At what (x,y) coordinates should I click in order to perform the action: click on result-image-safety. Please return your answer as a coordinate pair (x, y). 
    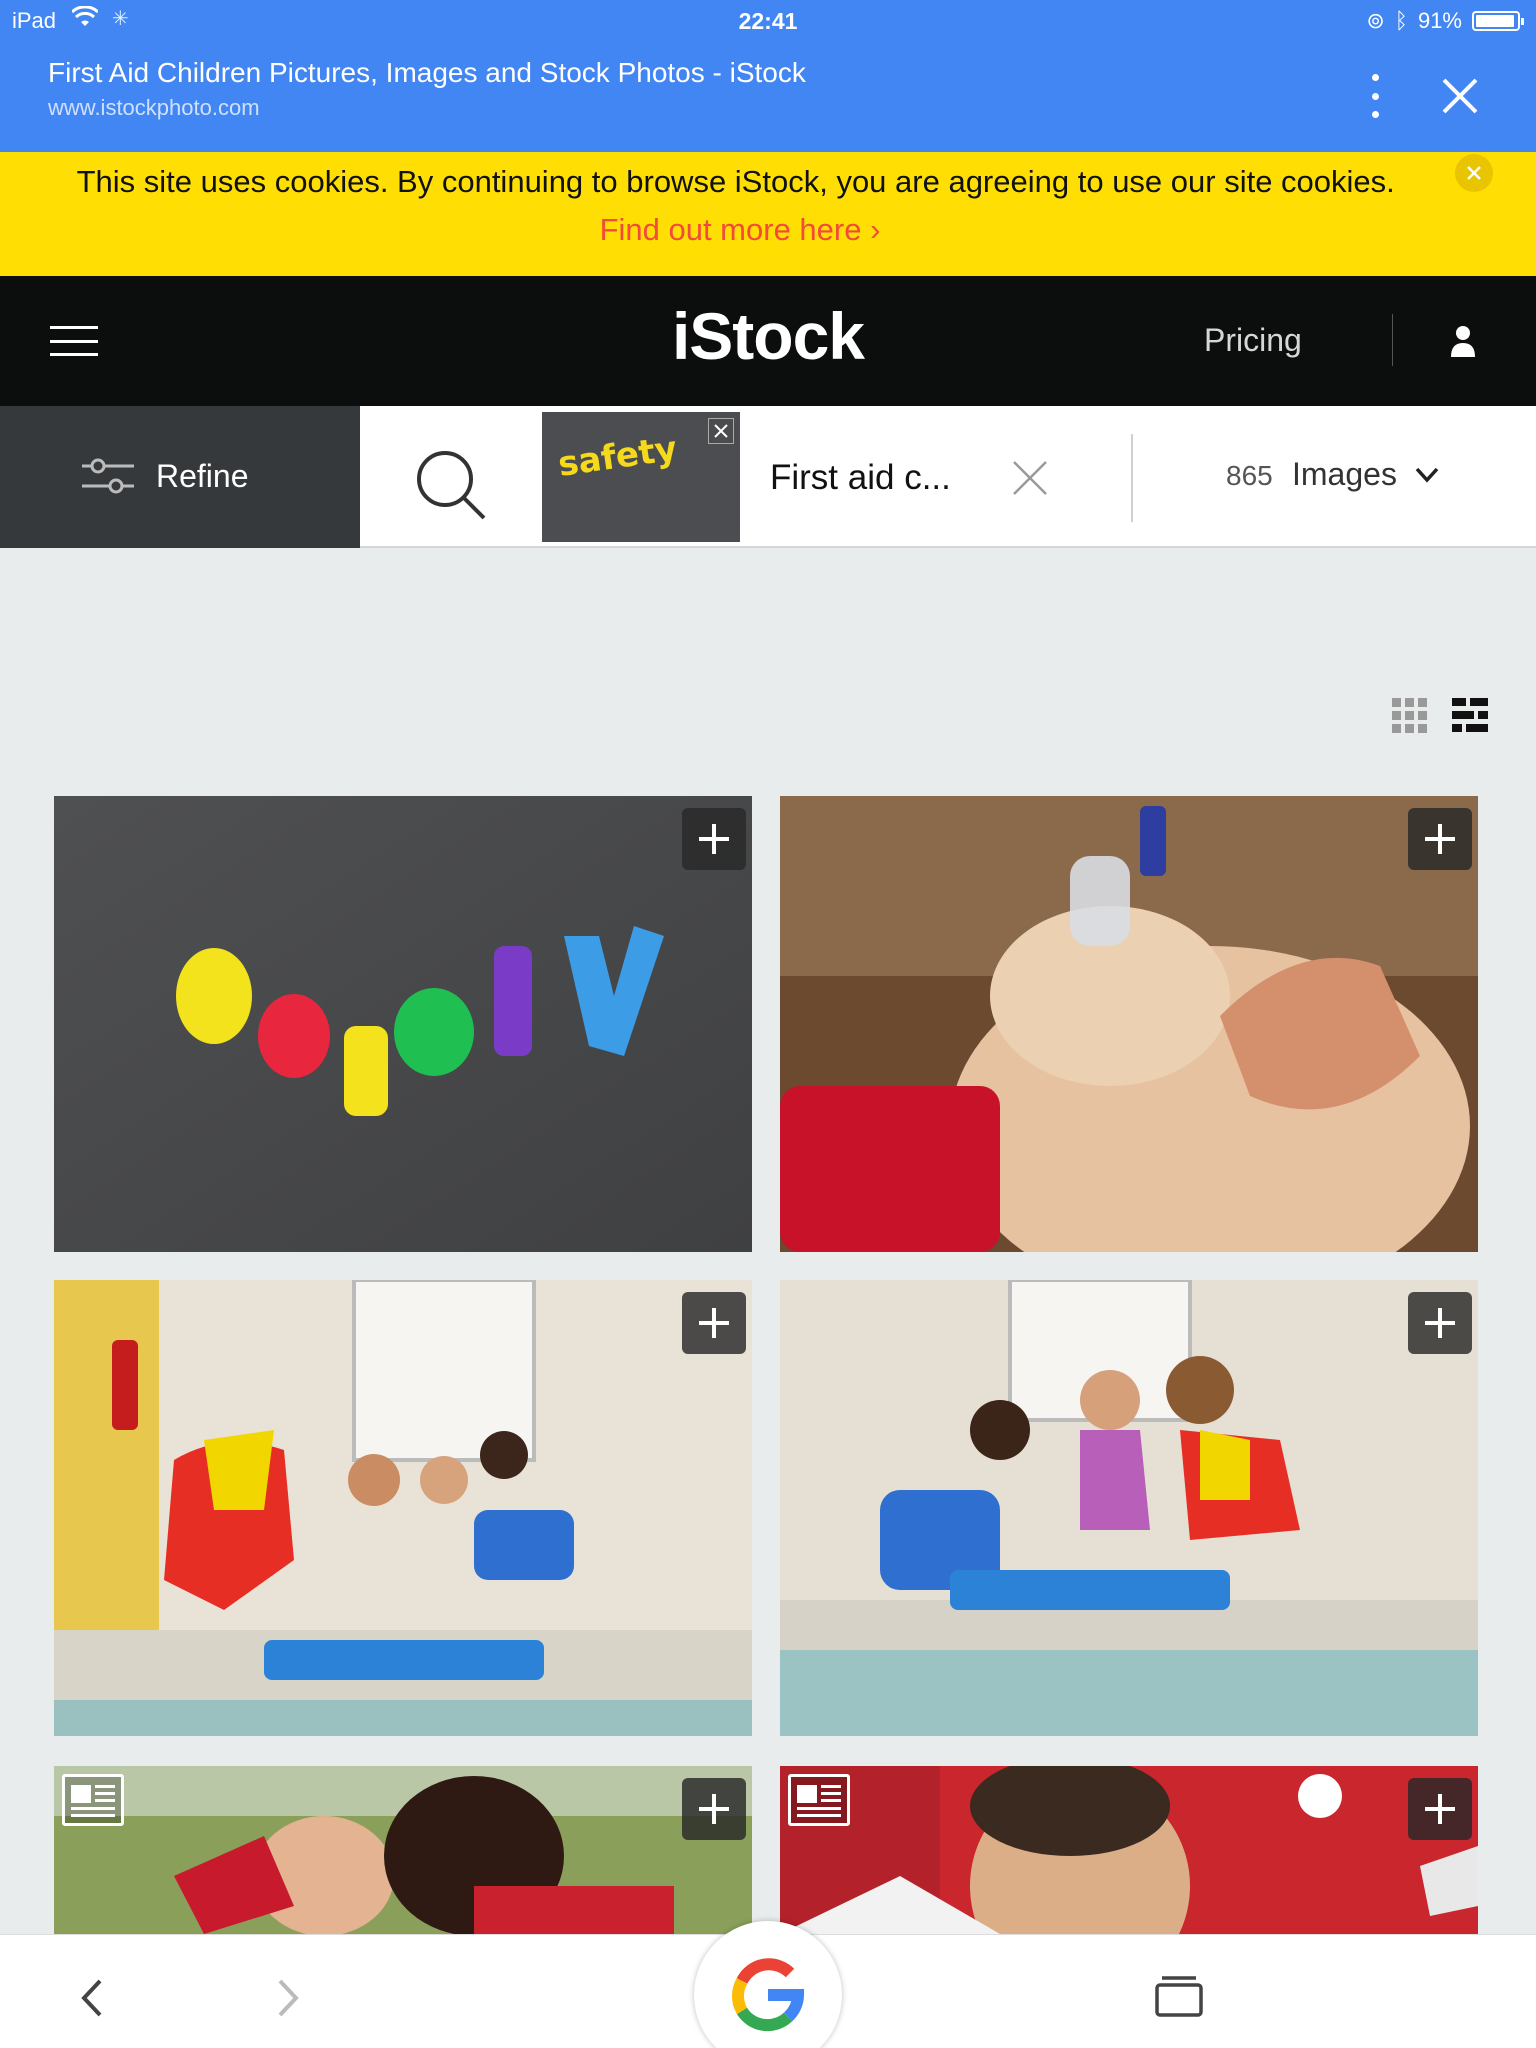
    Looking at the image, I should click on (403, 1024).